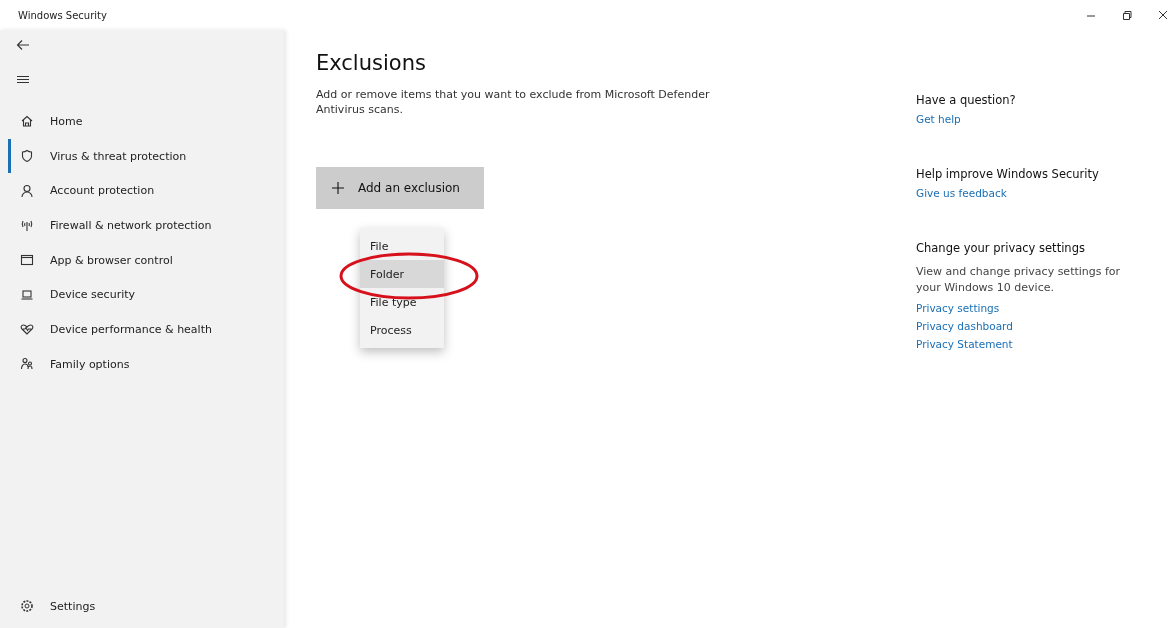  Describe the element at coordinates (146, 295) in the screenshot. I see `nav-item: Device security` at that location.